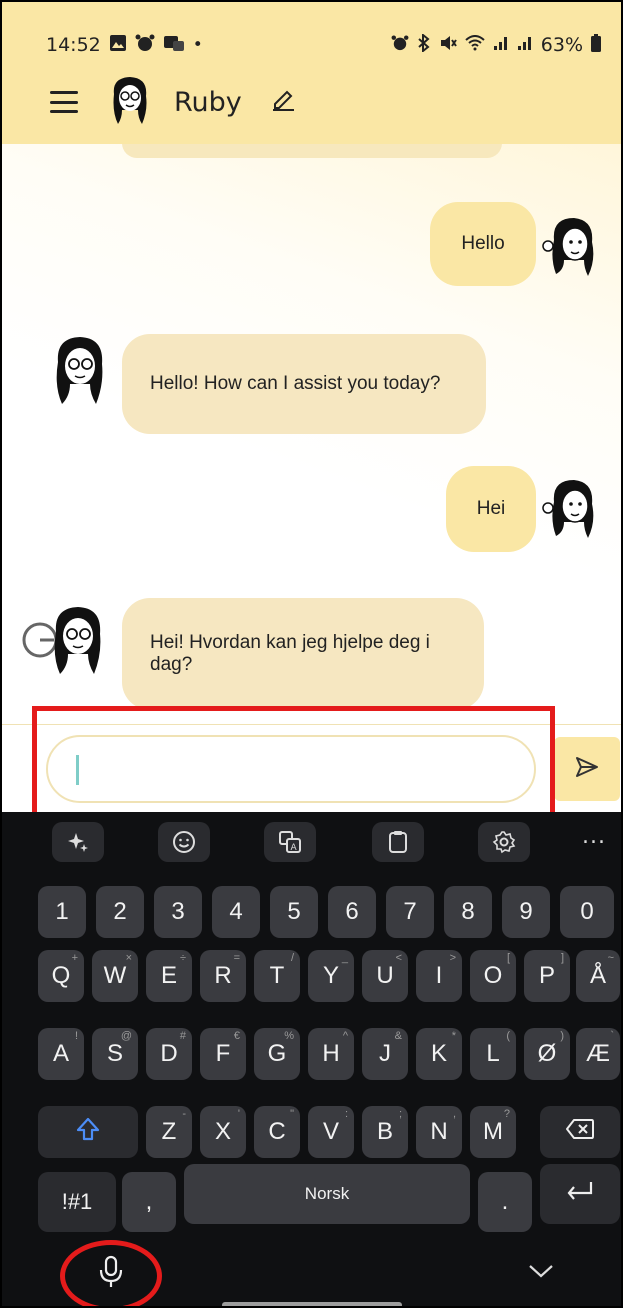  Describe the element at coordinates (115, 976) in the screenshot. I see `key-w: × W` at that location.